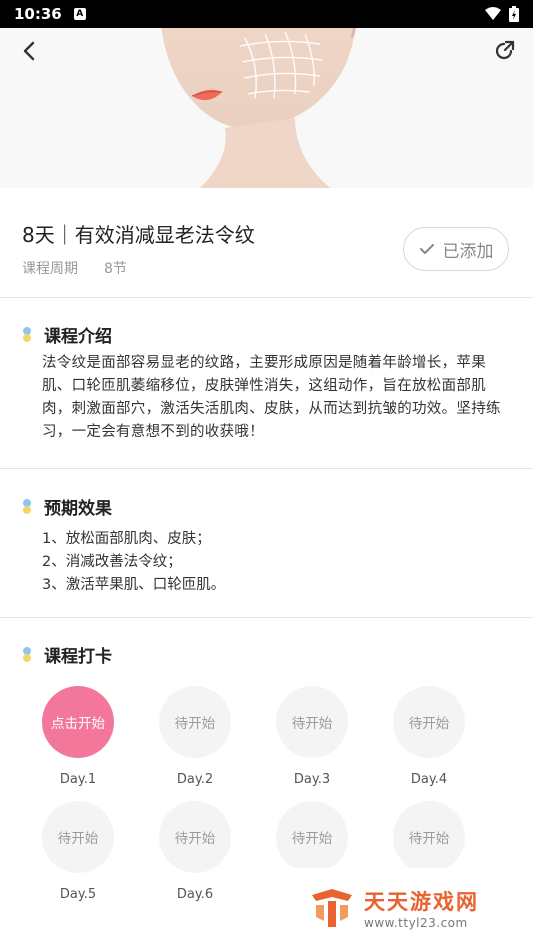 The image size is (533, 948). Describe the element at coordinates (78, 894) in the screenshot. I see `day-label: Day.5` at that location.